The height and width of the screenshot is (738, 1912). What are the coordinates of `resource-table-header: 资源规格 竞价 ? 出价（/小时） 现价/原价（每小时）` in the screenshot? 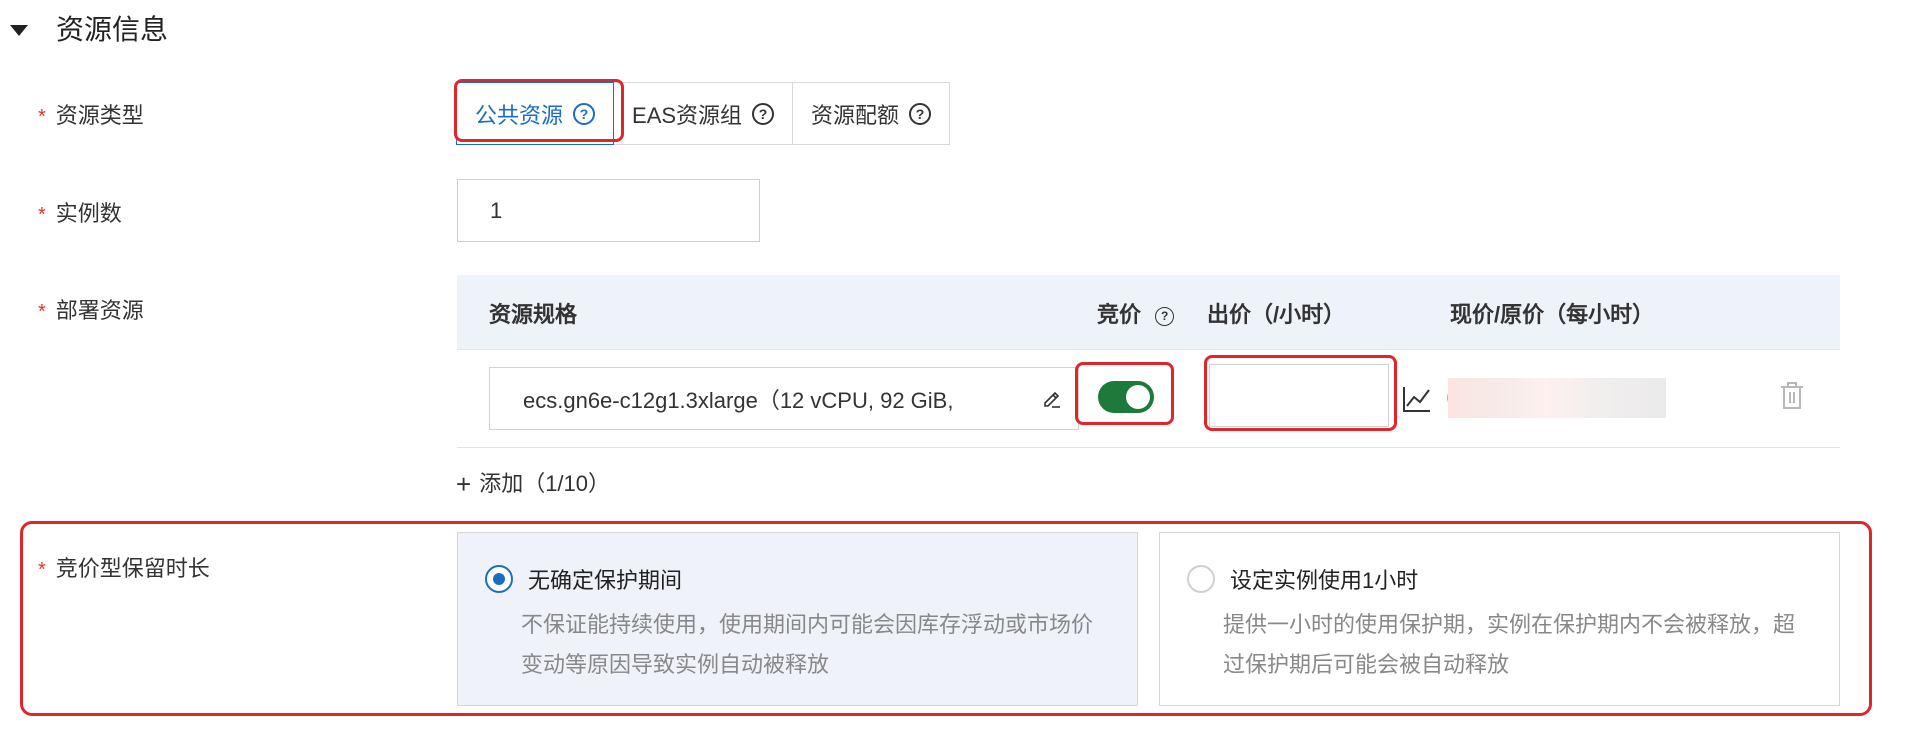 It's located at (1148, 312).